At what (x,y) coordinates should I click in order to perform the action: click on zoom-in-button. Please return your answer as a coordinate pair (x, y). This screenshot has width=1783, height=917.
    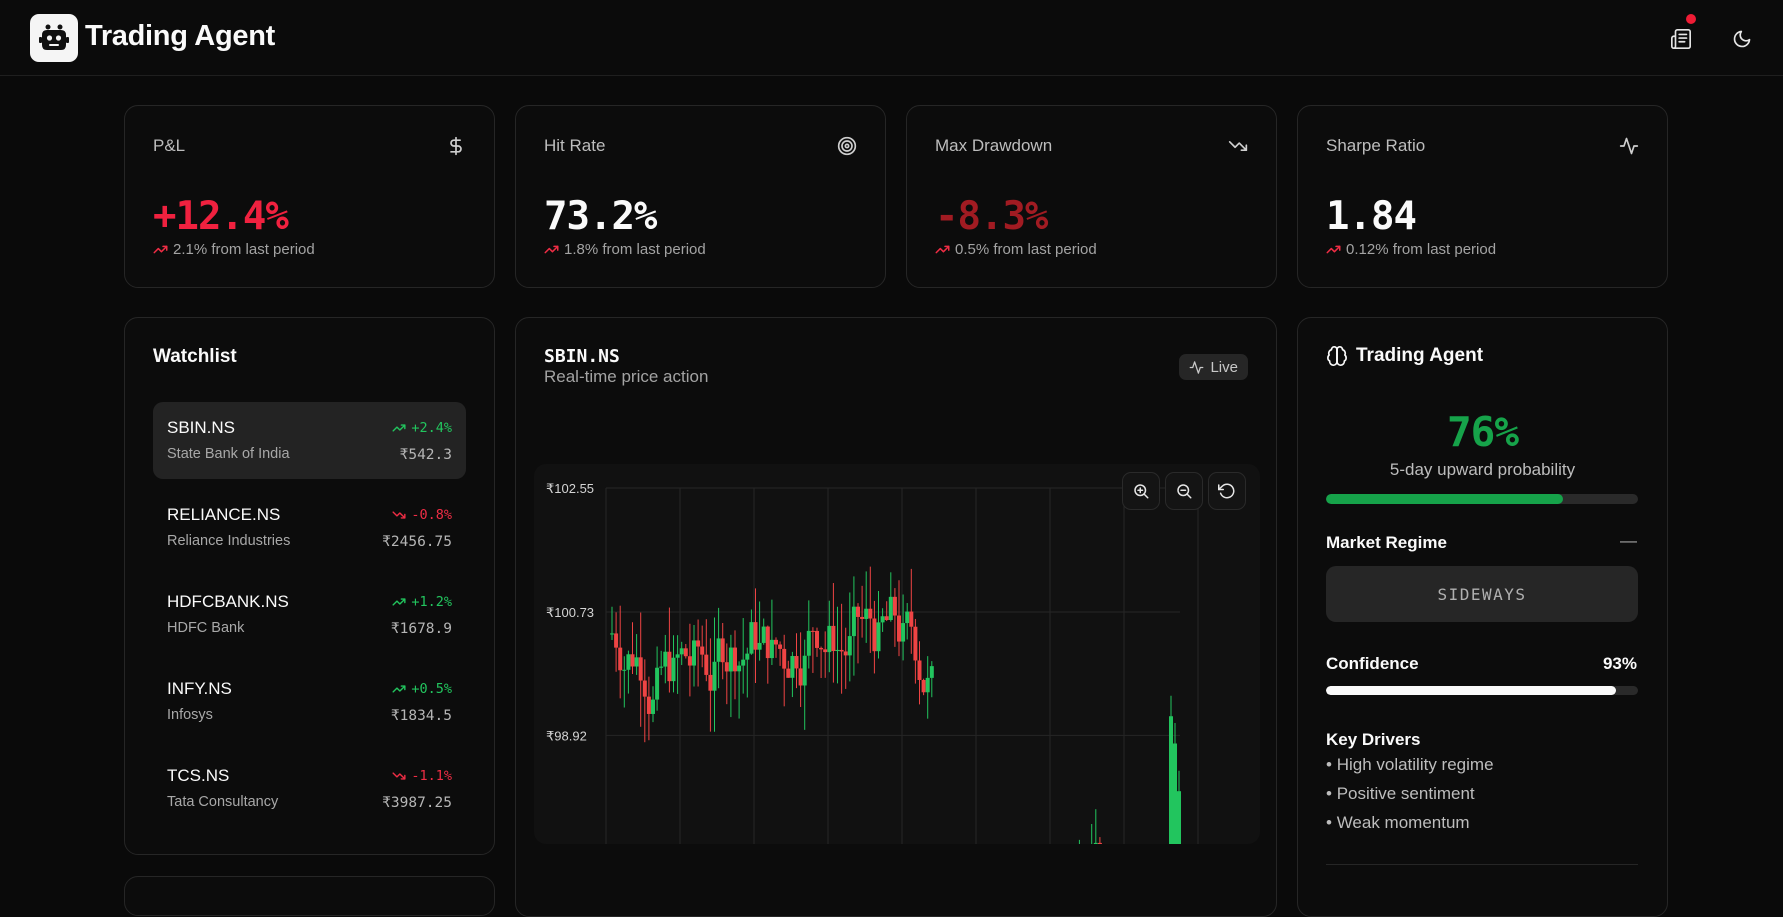
    Looking at the image, I should click on (1141, 491).